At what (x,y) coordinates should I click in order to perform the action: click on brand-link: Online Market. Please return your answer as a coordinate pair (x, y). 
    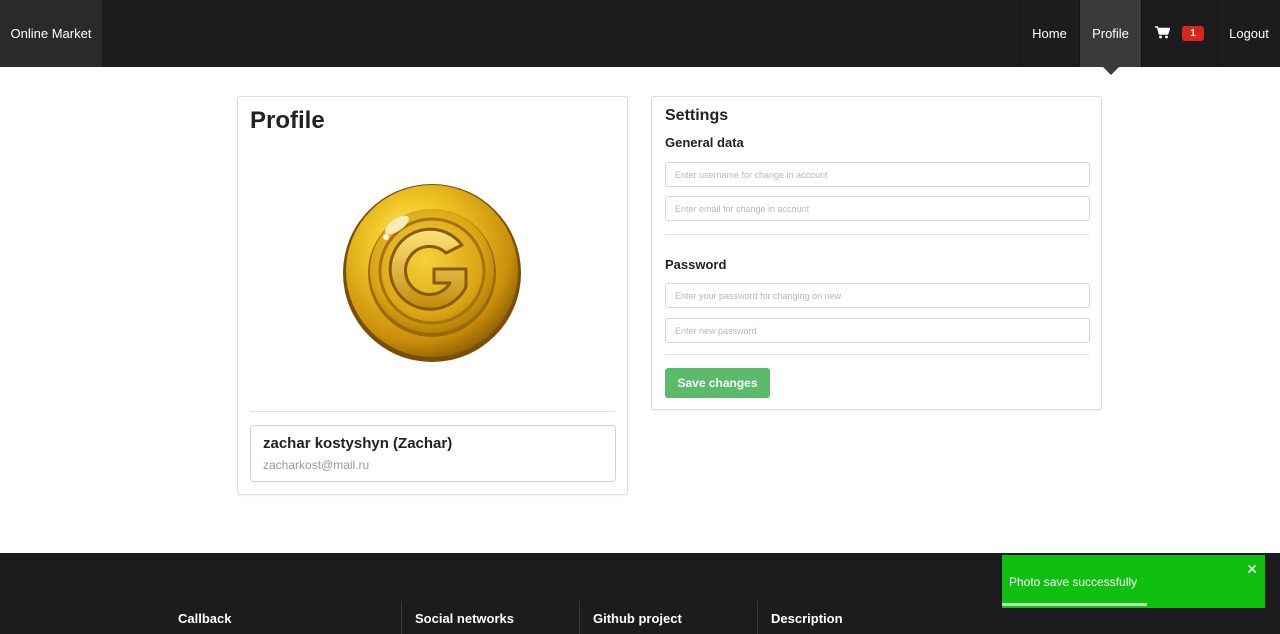
    Looking at the image, I should click on (51, 33).